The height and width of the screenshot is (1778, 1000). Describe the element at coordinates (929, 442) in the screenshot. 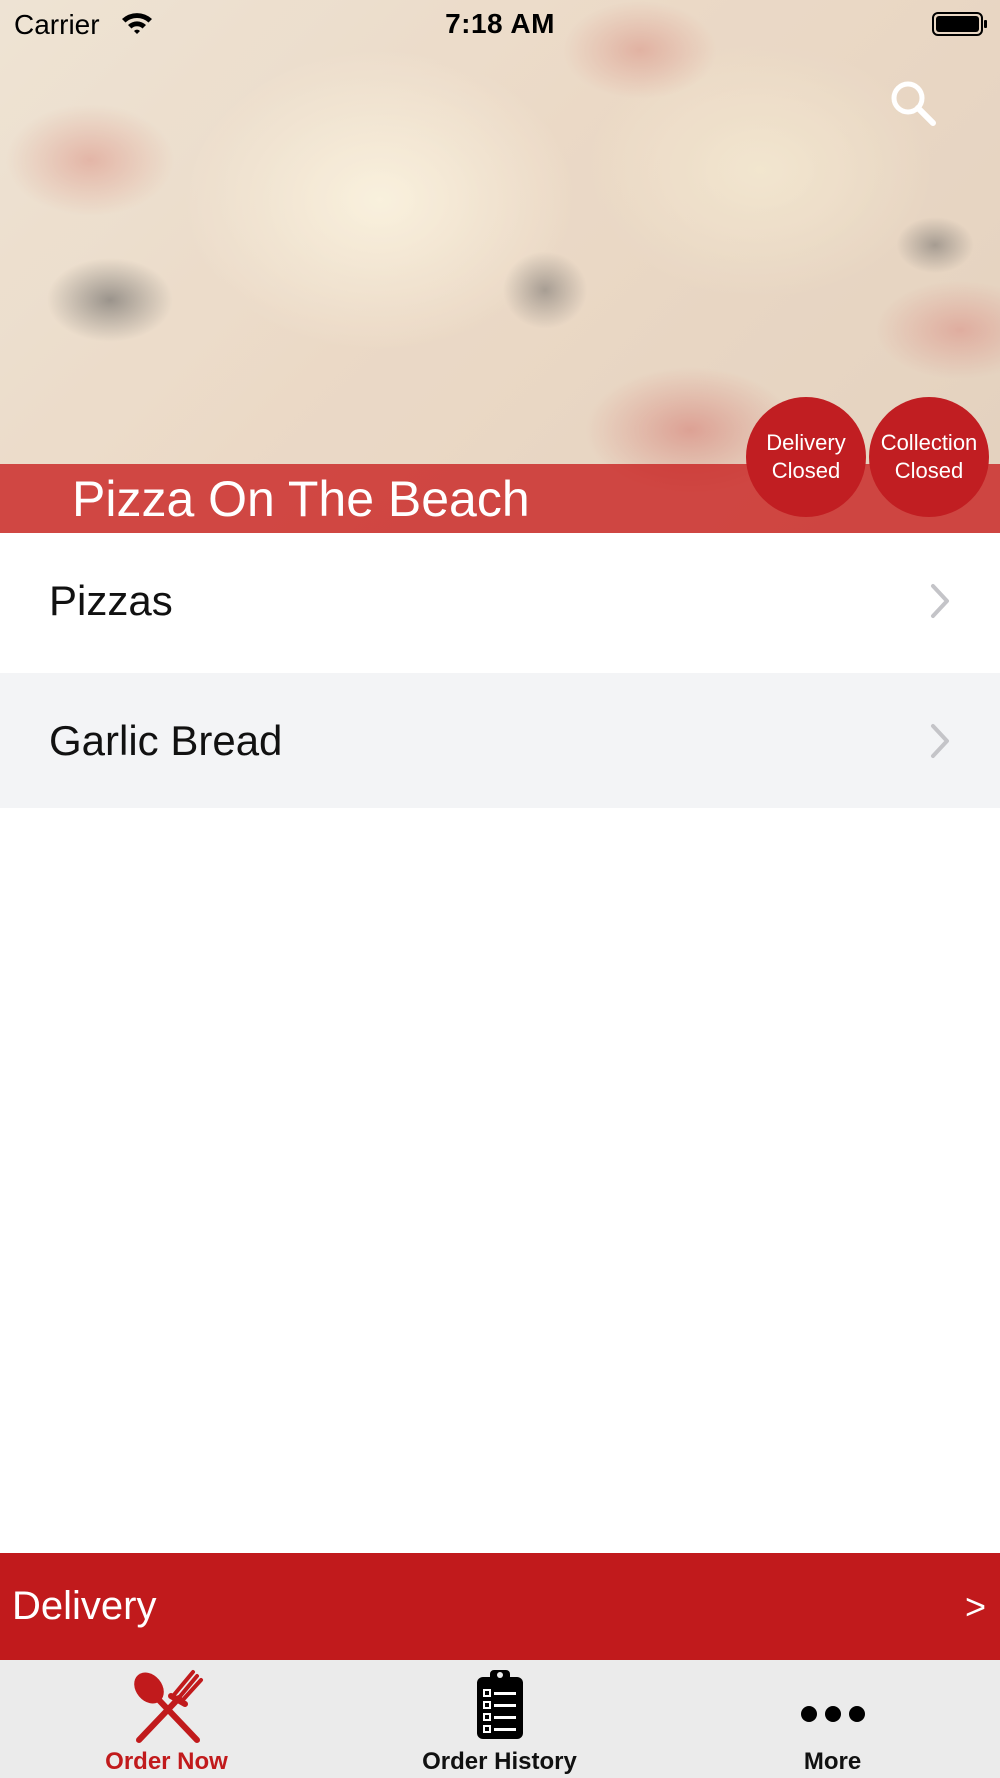

I see `badge-line: Collection` at that location.